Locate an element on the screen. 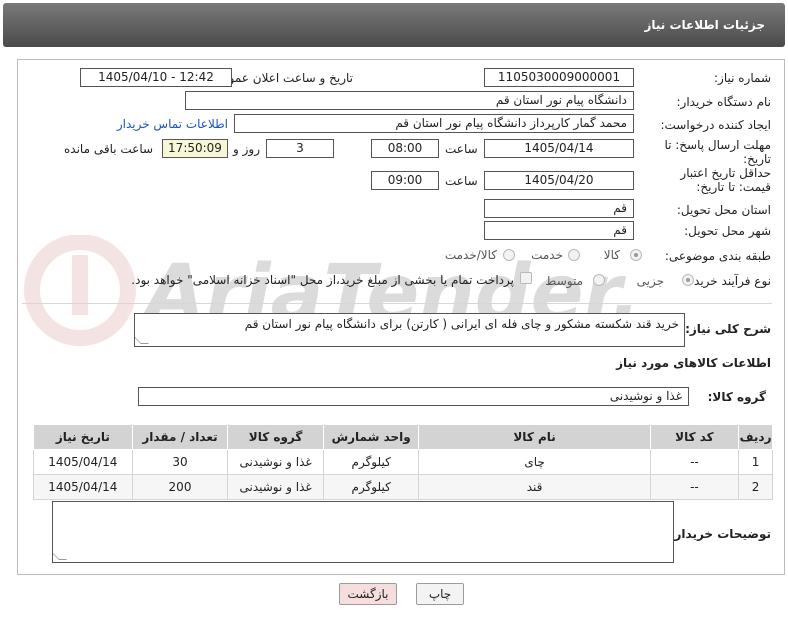 This screenshot has width=788, height=620. buyer-org-label: نام دستگاه خریدار: is located at coordinates (724, 102).